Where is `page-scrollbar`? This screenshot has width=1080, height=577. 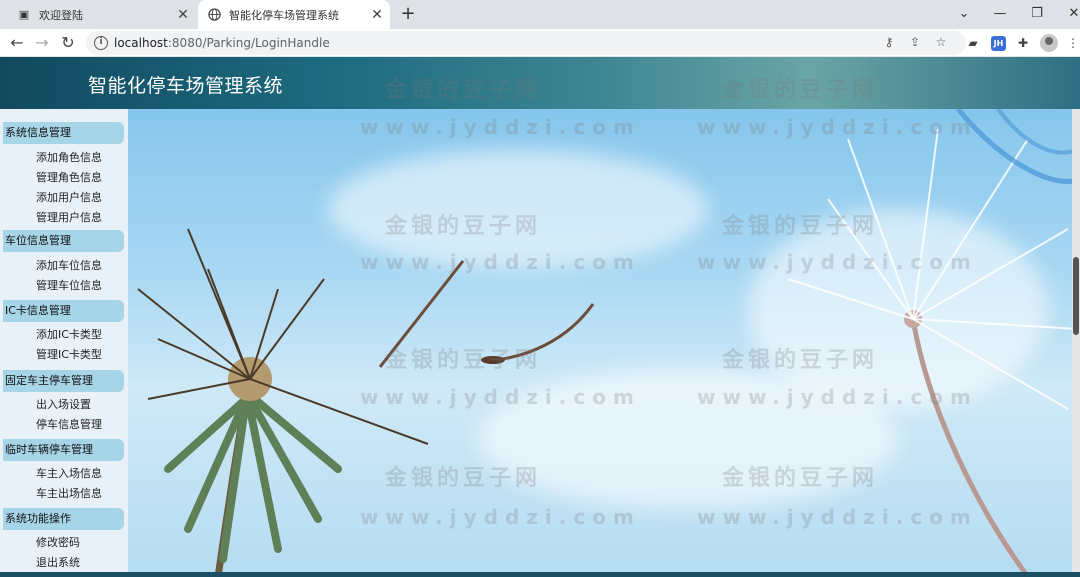 page-scrollbar is located at coordinates (1076, 343).